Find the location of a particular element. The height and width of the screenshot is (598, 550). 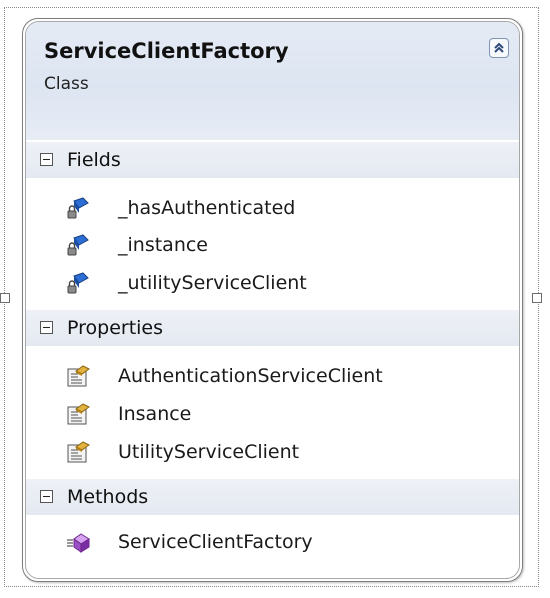

property-item: AuthenticationServiceClient is located at coordinates (272, 377).